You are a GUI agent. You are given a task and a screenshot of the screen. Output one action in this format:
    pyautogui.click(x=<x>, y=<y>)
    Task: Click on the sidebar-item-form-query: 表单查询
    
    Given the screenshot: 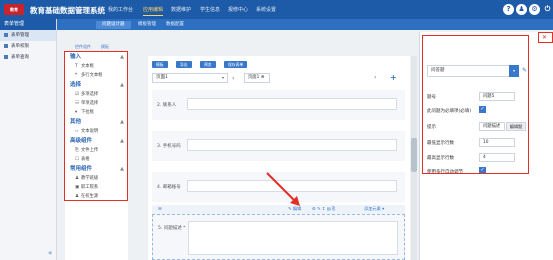 What is the action you would take?
    pyautogui.click(x=28, y=57)
    